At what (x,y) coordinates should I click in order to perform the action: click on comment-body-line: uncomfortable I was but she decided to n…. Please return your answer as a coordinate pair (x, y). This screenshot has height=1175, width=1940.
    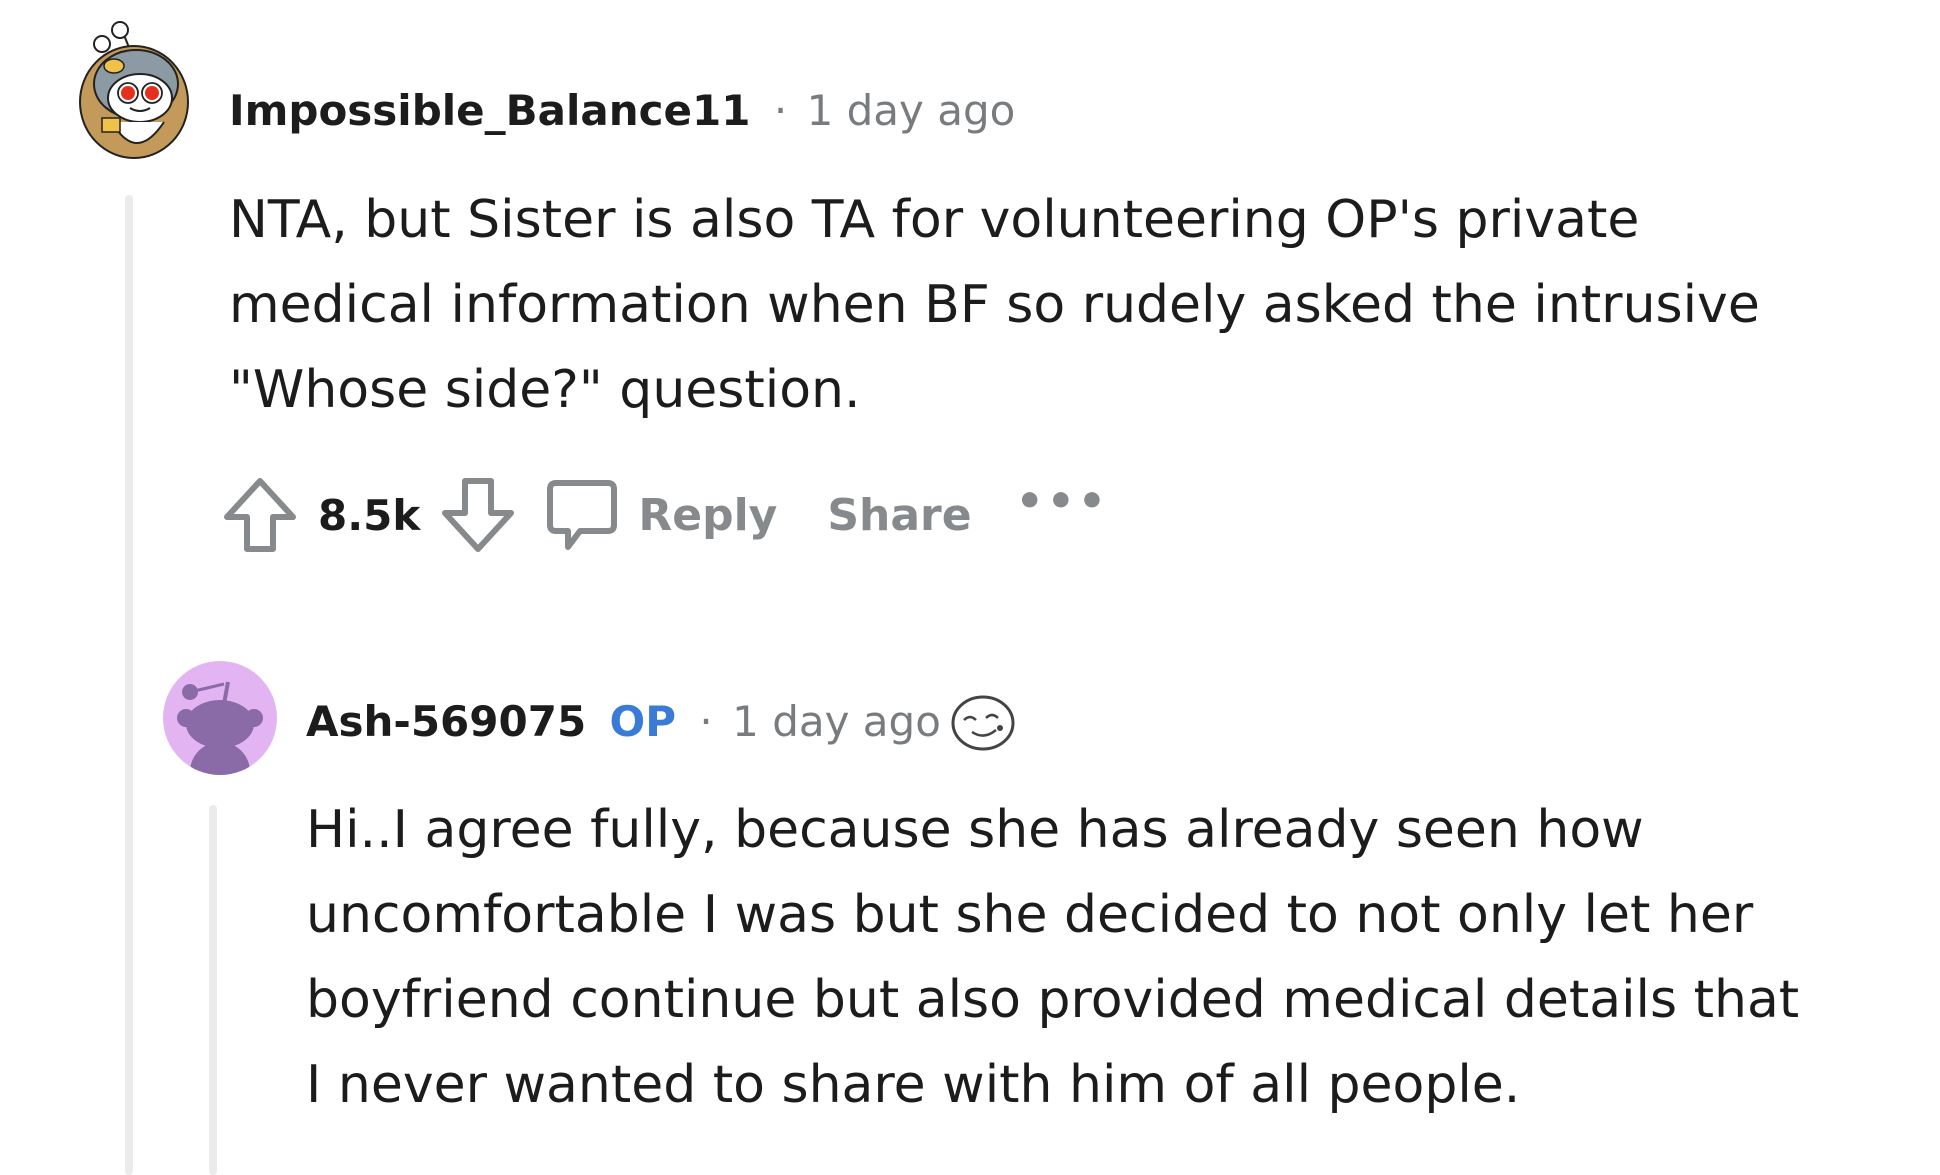
    Looking at the image, I should click on (1030, 915).